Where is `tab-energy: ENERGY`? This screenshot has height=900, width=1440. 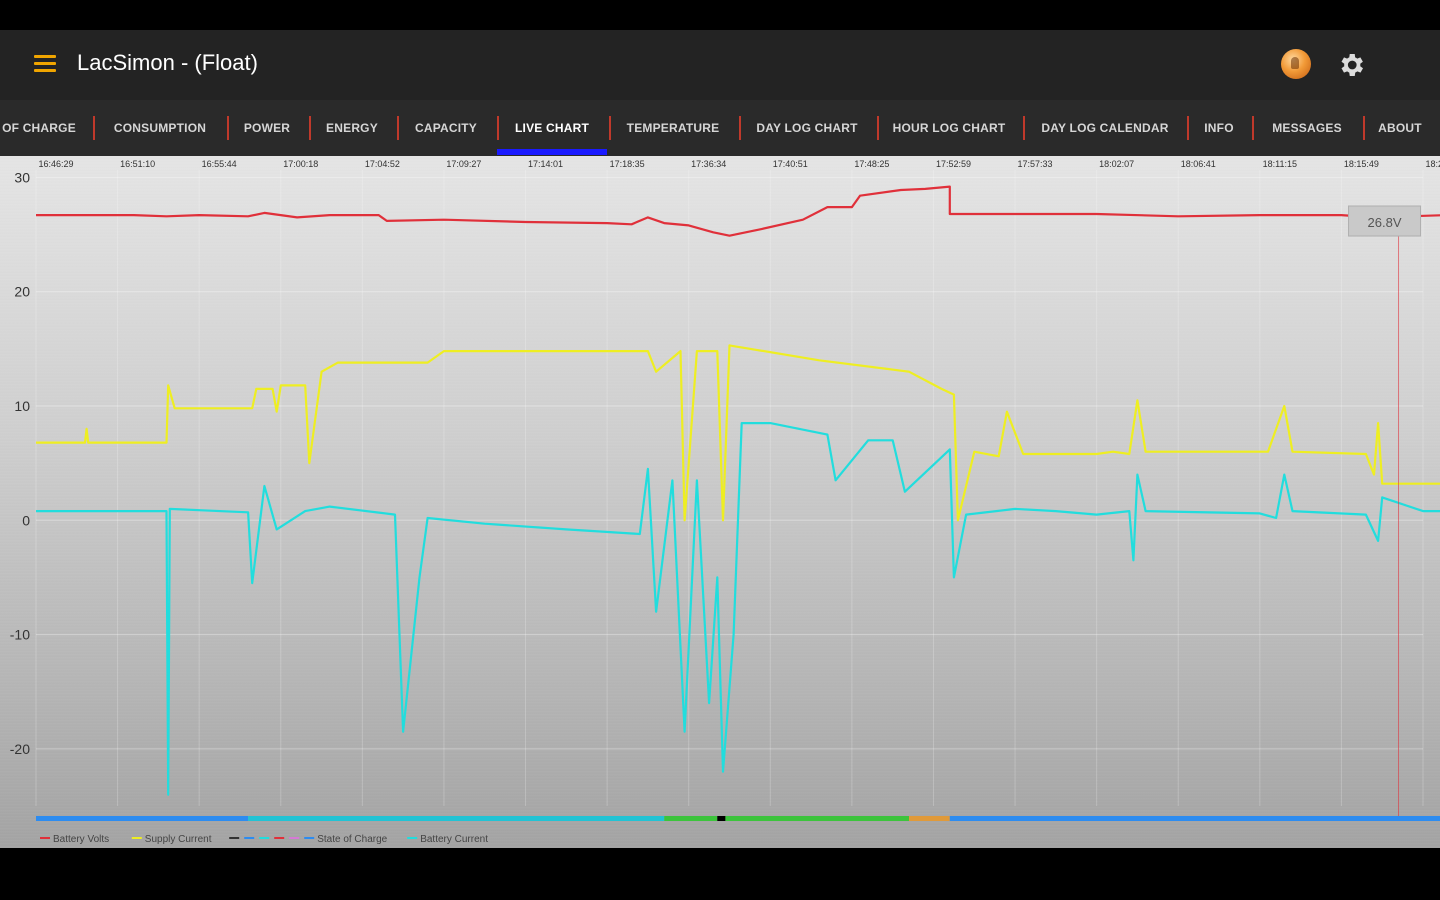
tab-energy: ENERGY is located at coordinates (352, 128).